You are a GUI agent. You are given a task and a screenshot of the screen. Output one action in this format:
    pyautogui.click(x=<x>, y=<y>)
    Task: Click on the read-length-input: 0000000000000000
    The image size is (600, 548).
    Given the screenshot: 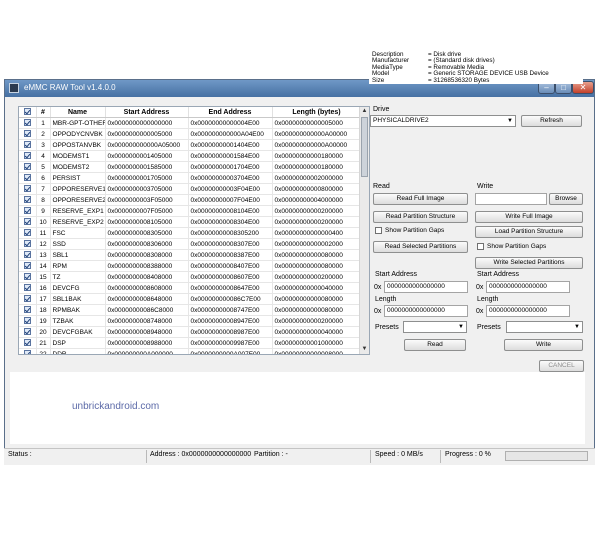 What is the action you would take?
    pyautogui.click(x=426, y=311)
    